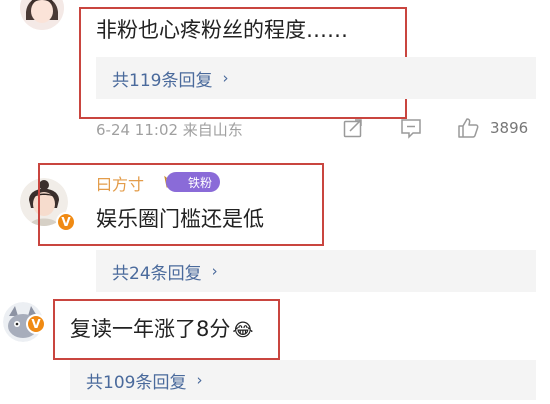 The width and height of the screenshot is (550, 404). What do you see at coordinates (136, 382) in the screenshot?
I see `replies-count-label: 共109条回复` at bounding box center [136, 382].